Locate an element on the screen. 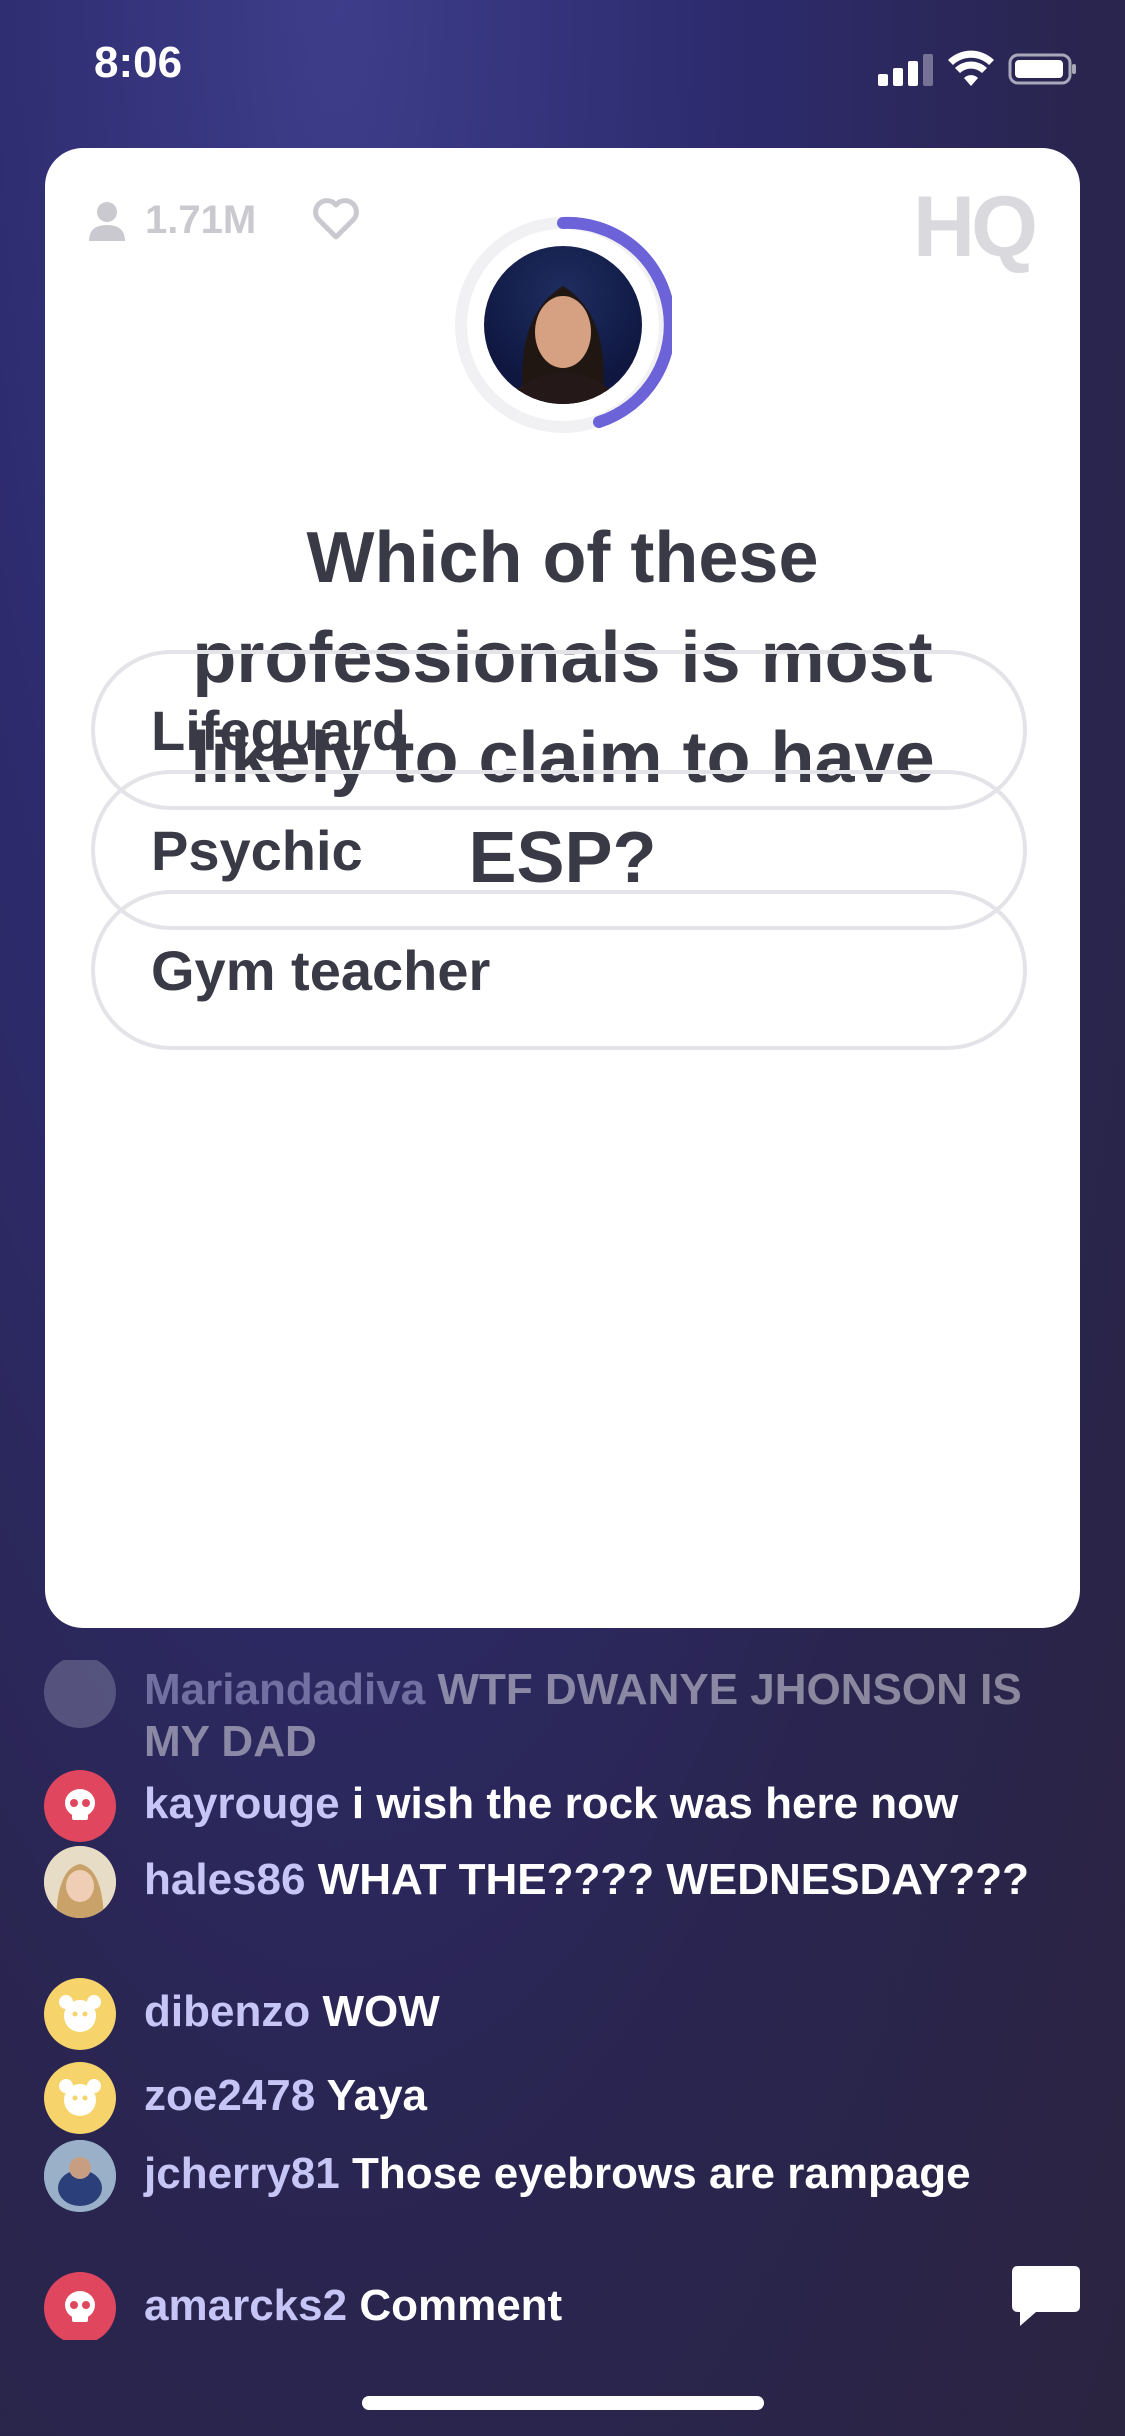 The width and height of the screenshot is (1125, 2436). chat-message: kayrouge i wish the rock was here now is located at coordinates (549, 1806).